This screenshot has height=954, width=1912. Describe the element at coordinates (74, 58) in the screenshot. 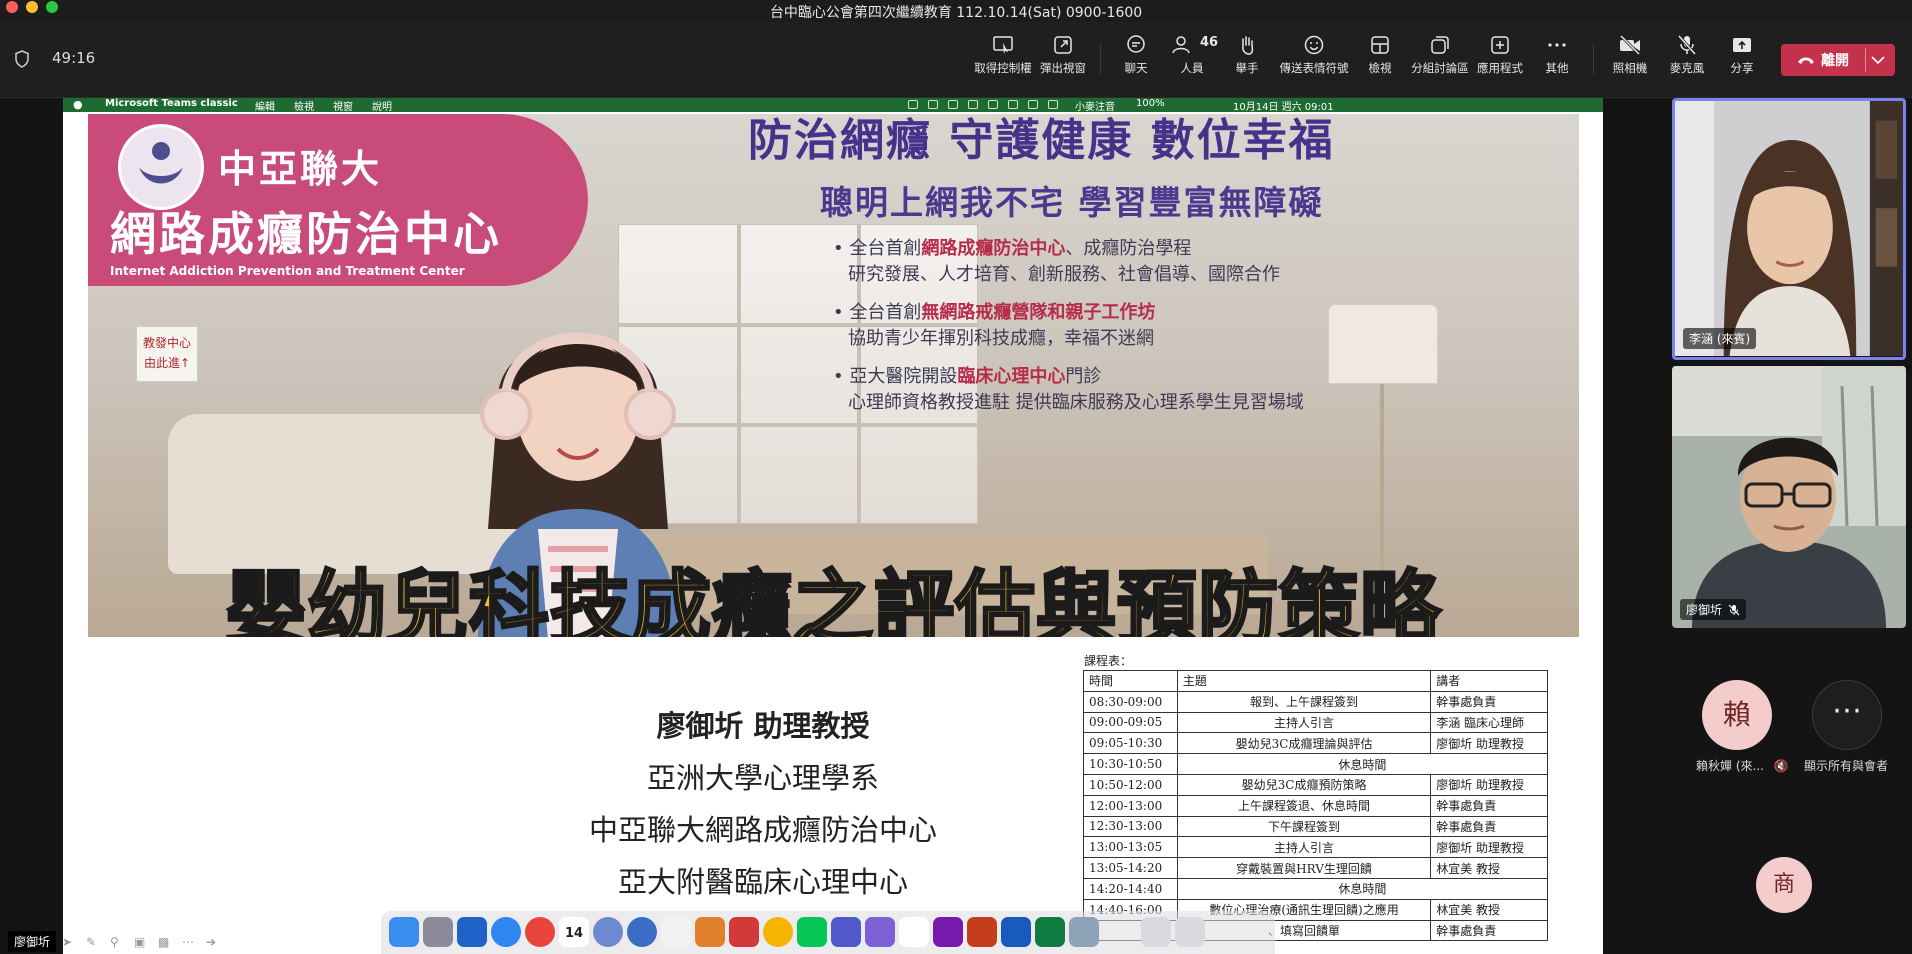

I see `meeting-timer: 49:16` at that location.